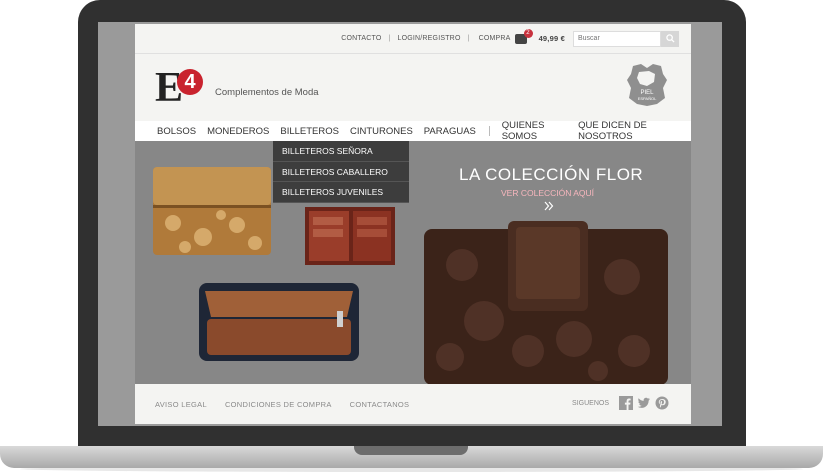 The width and height of the screenshot is (823, 474). Describe the element at coordinates (350, 236) in the screenshot. I see `wallet-open-red-image` at that location.